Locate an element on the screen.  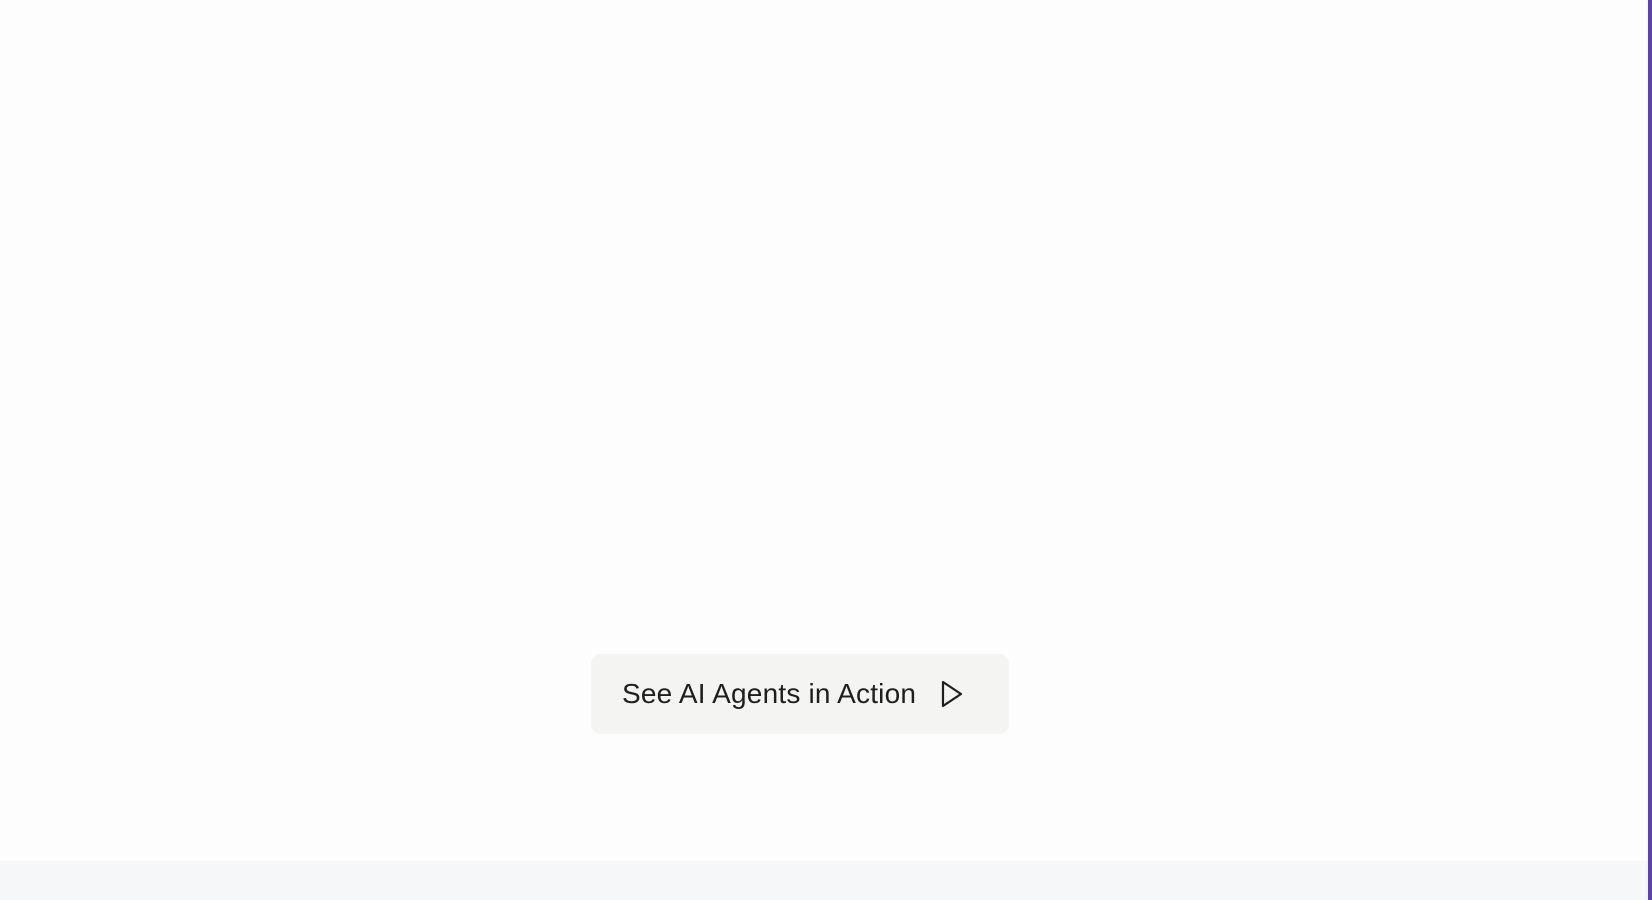
play-icon is located at coordinates (952, 694).